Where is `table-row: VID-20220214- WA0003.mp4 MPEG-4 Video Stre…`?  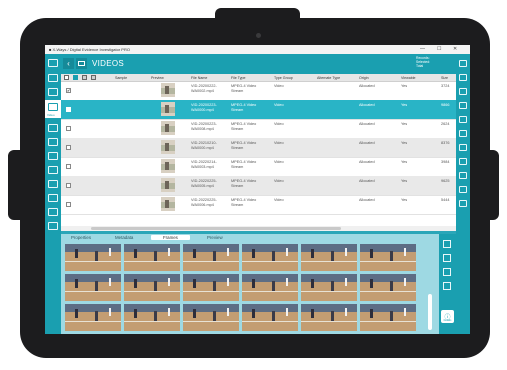
table-row: VID-20220214- WA0003.mp4 MPEG-4 Video Stre… is located at coordinates (258, 167).